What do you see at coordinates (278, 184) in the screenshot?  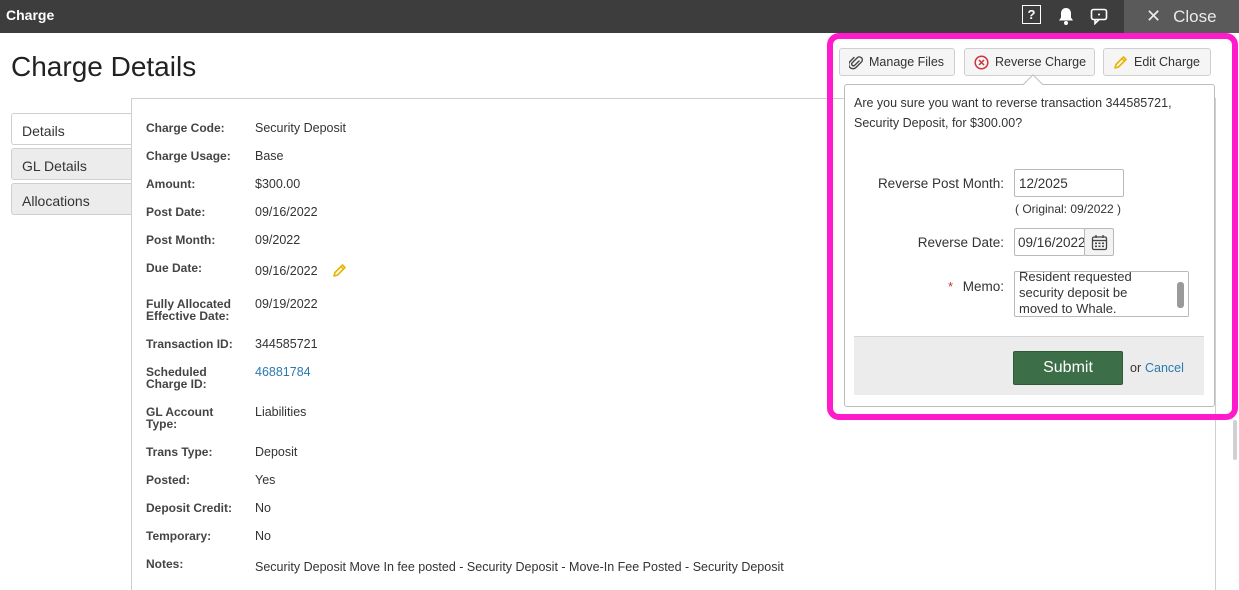 I see `amount-value: $300.00` at bounding box center [278, 184].